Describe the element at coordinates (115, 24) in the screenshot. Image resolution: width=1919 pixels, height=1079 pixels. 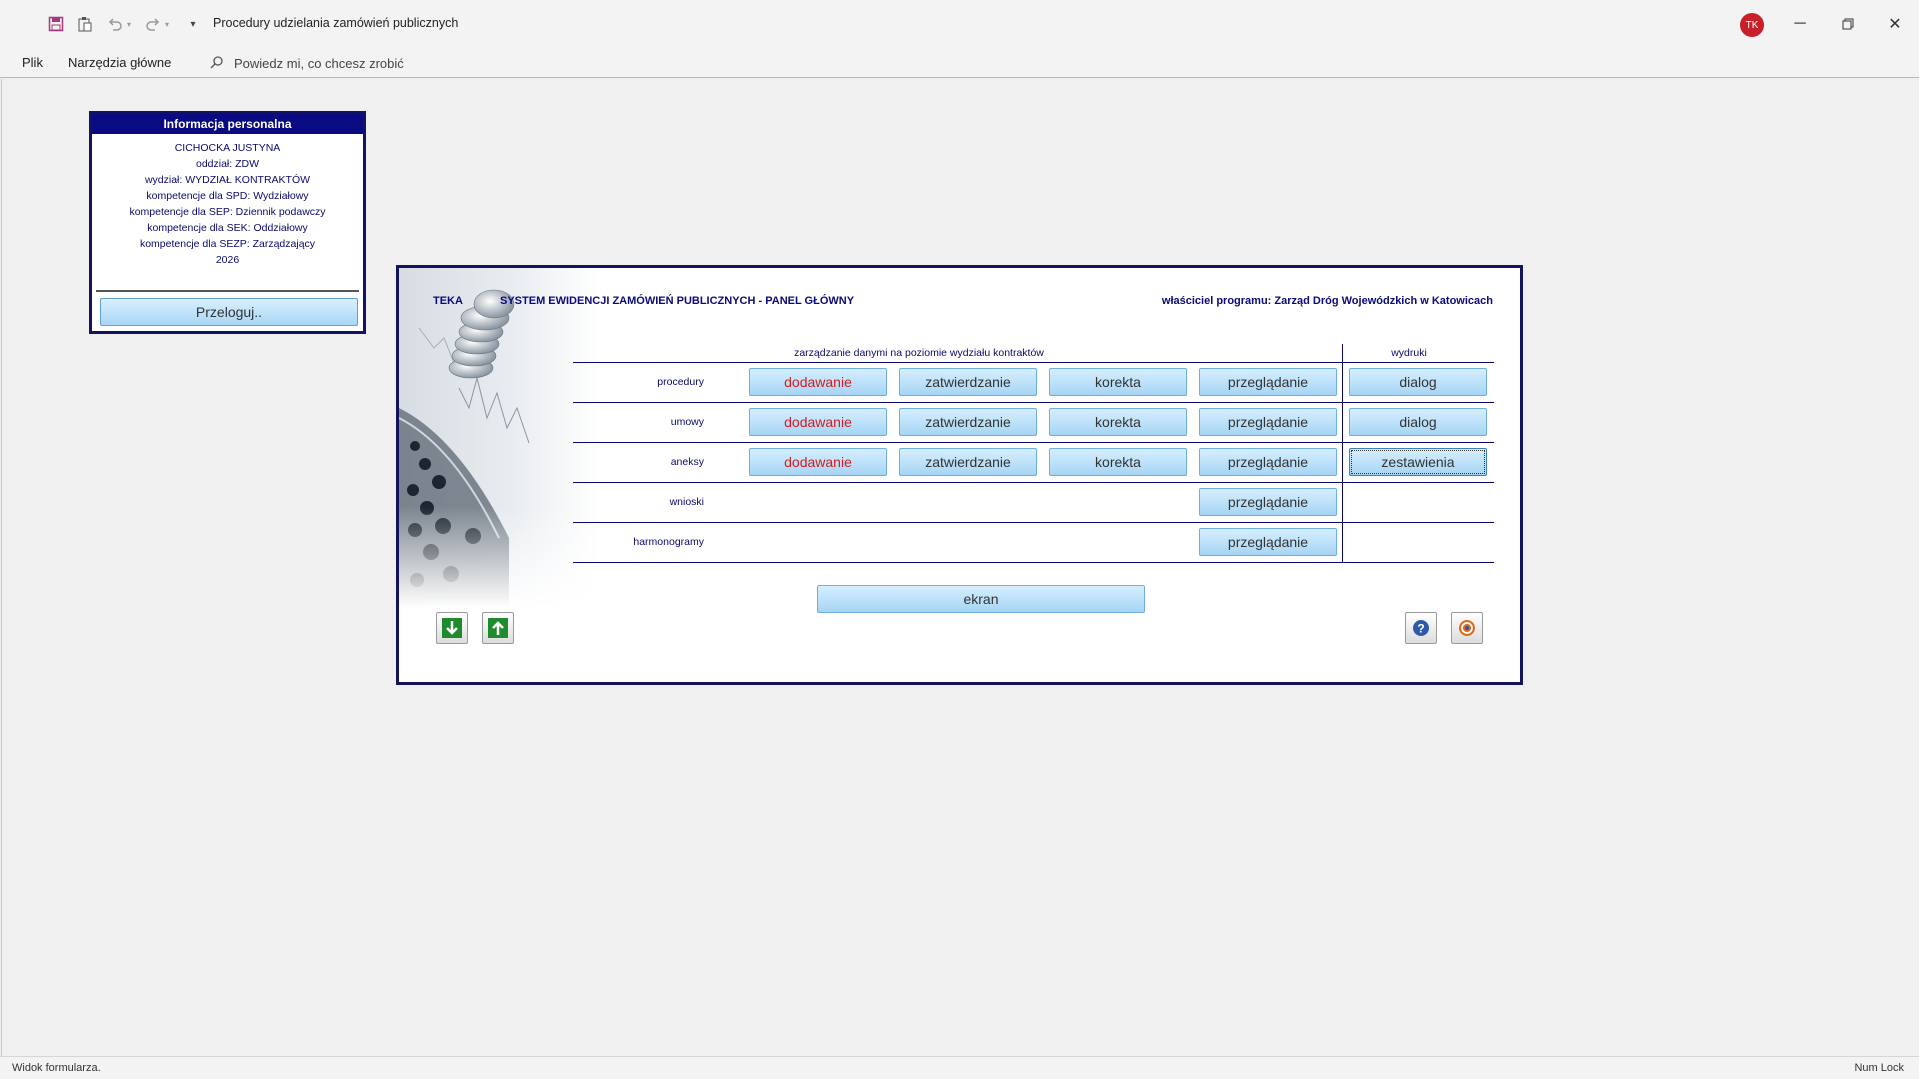
I see `undo-icon` at that location.